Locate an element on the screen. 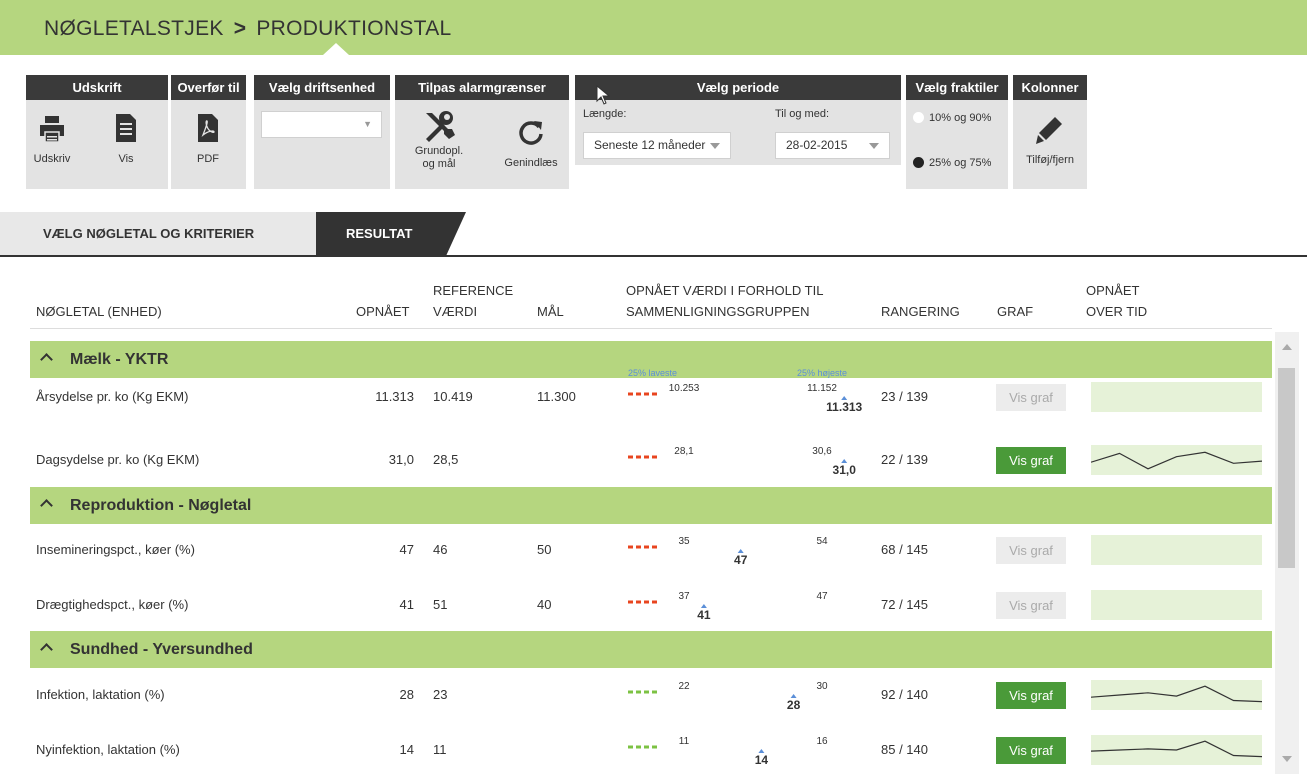  low-fractile-label: 28,1 is located at coordinates (684, 451).